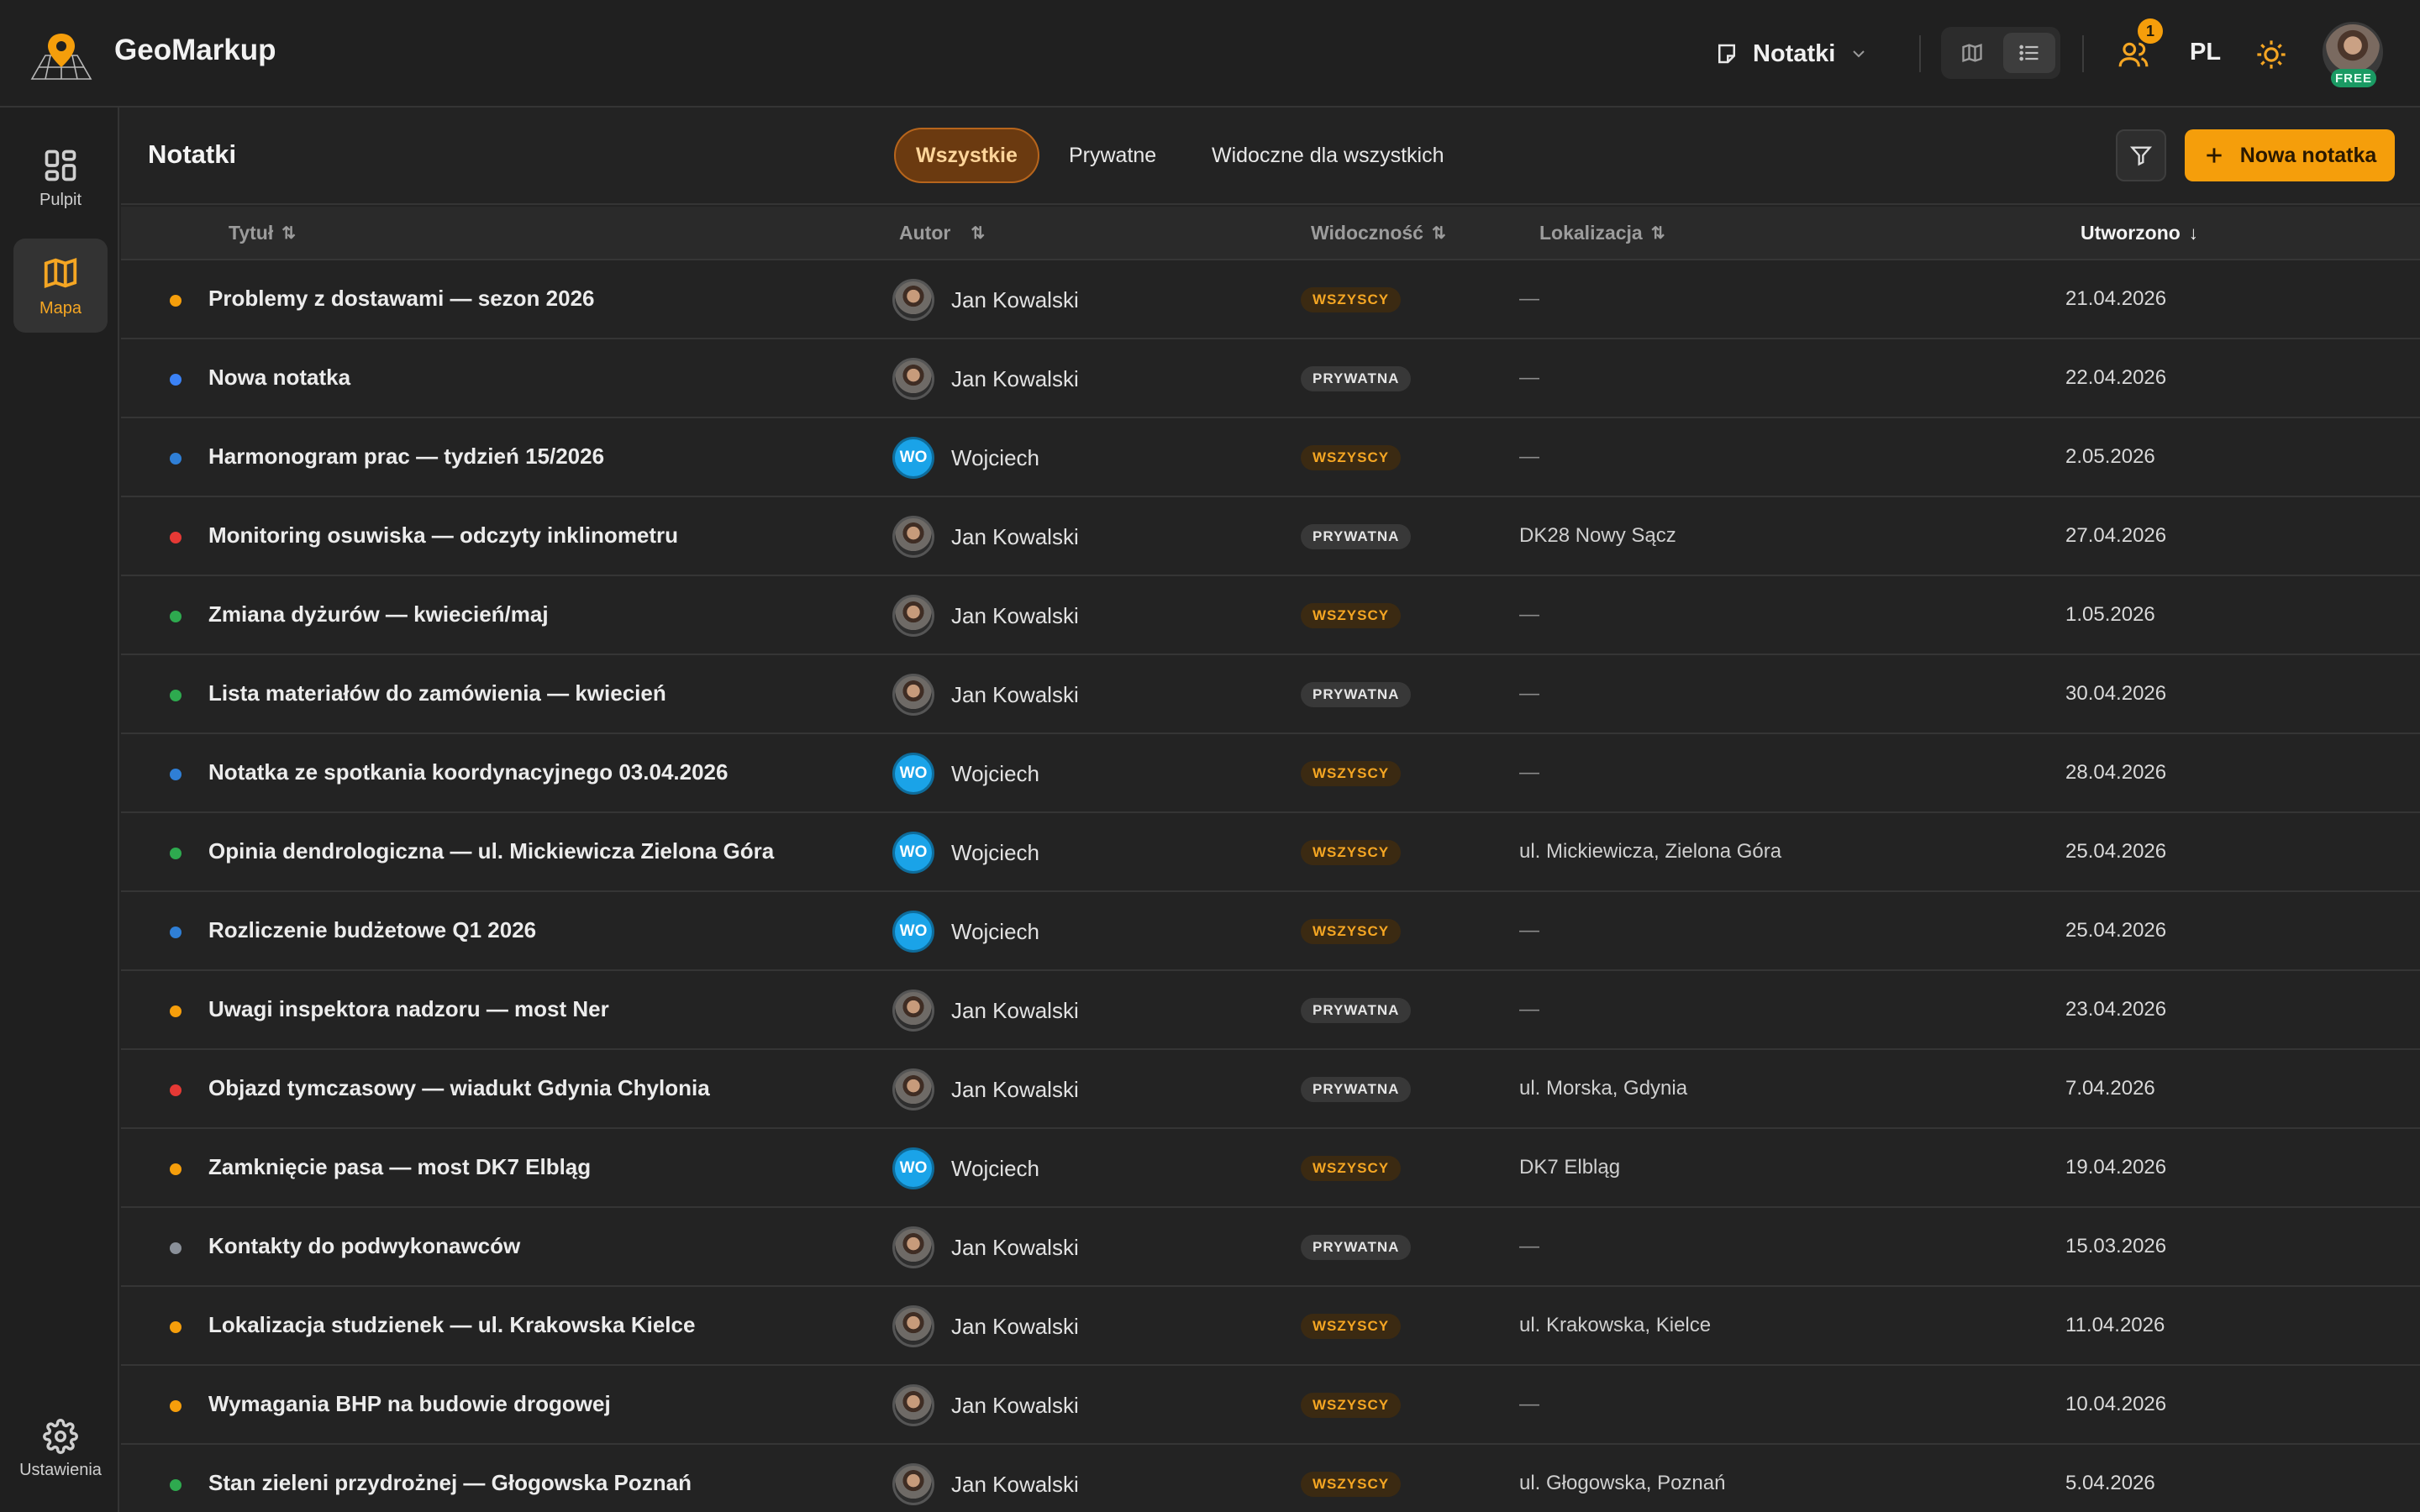 This screenshot has width=2420, height=1512. I want to click on created-date: 7.04.2026, so click(2110, 1088).